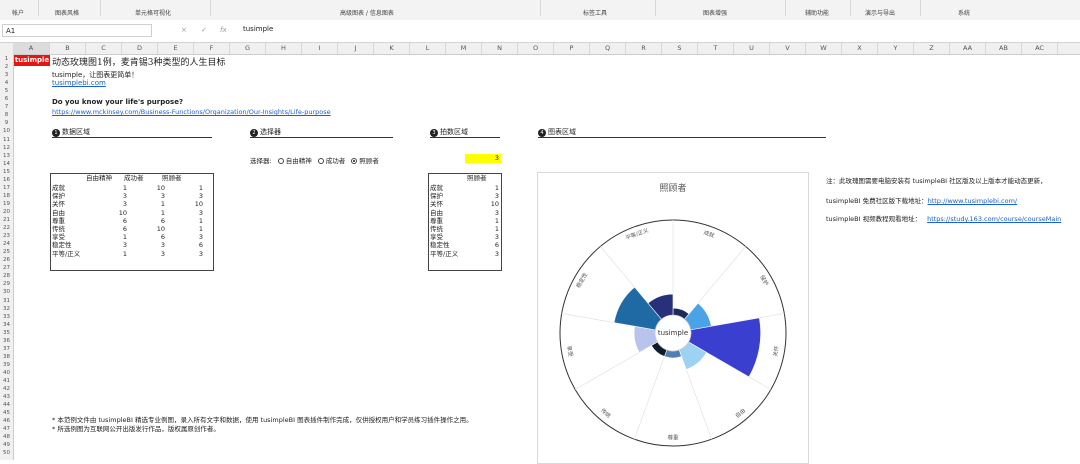 The image size is (1080, 464). I want to click on row-header: 35, so click(6, 333).